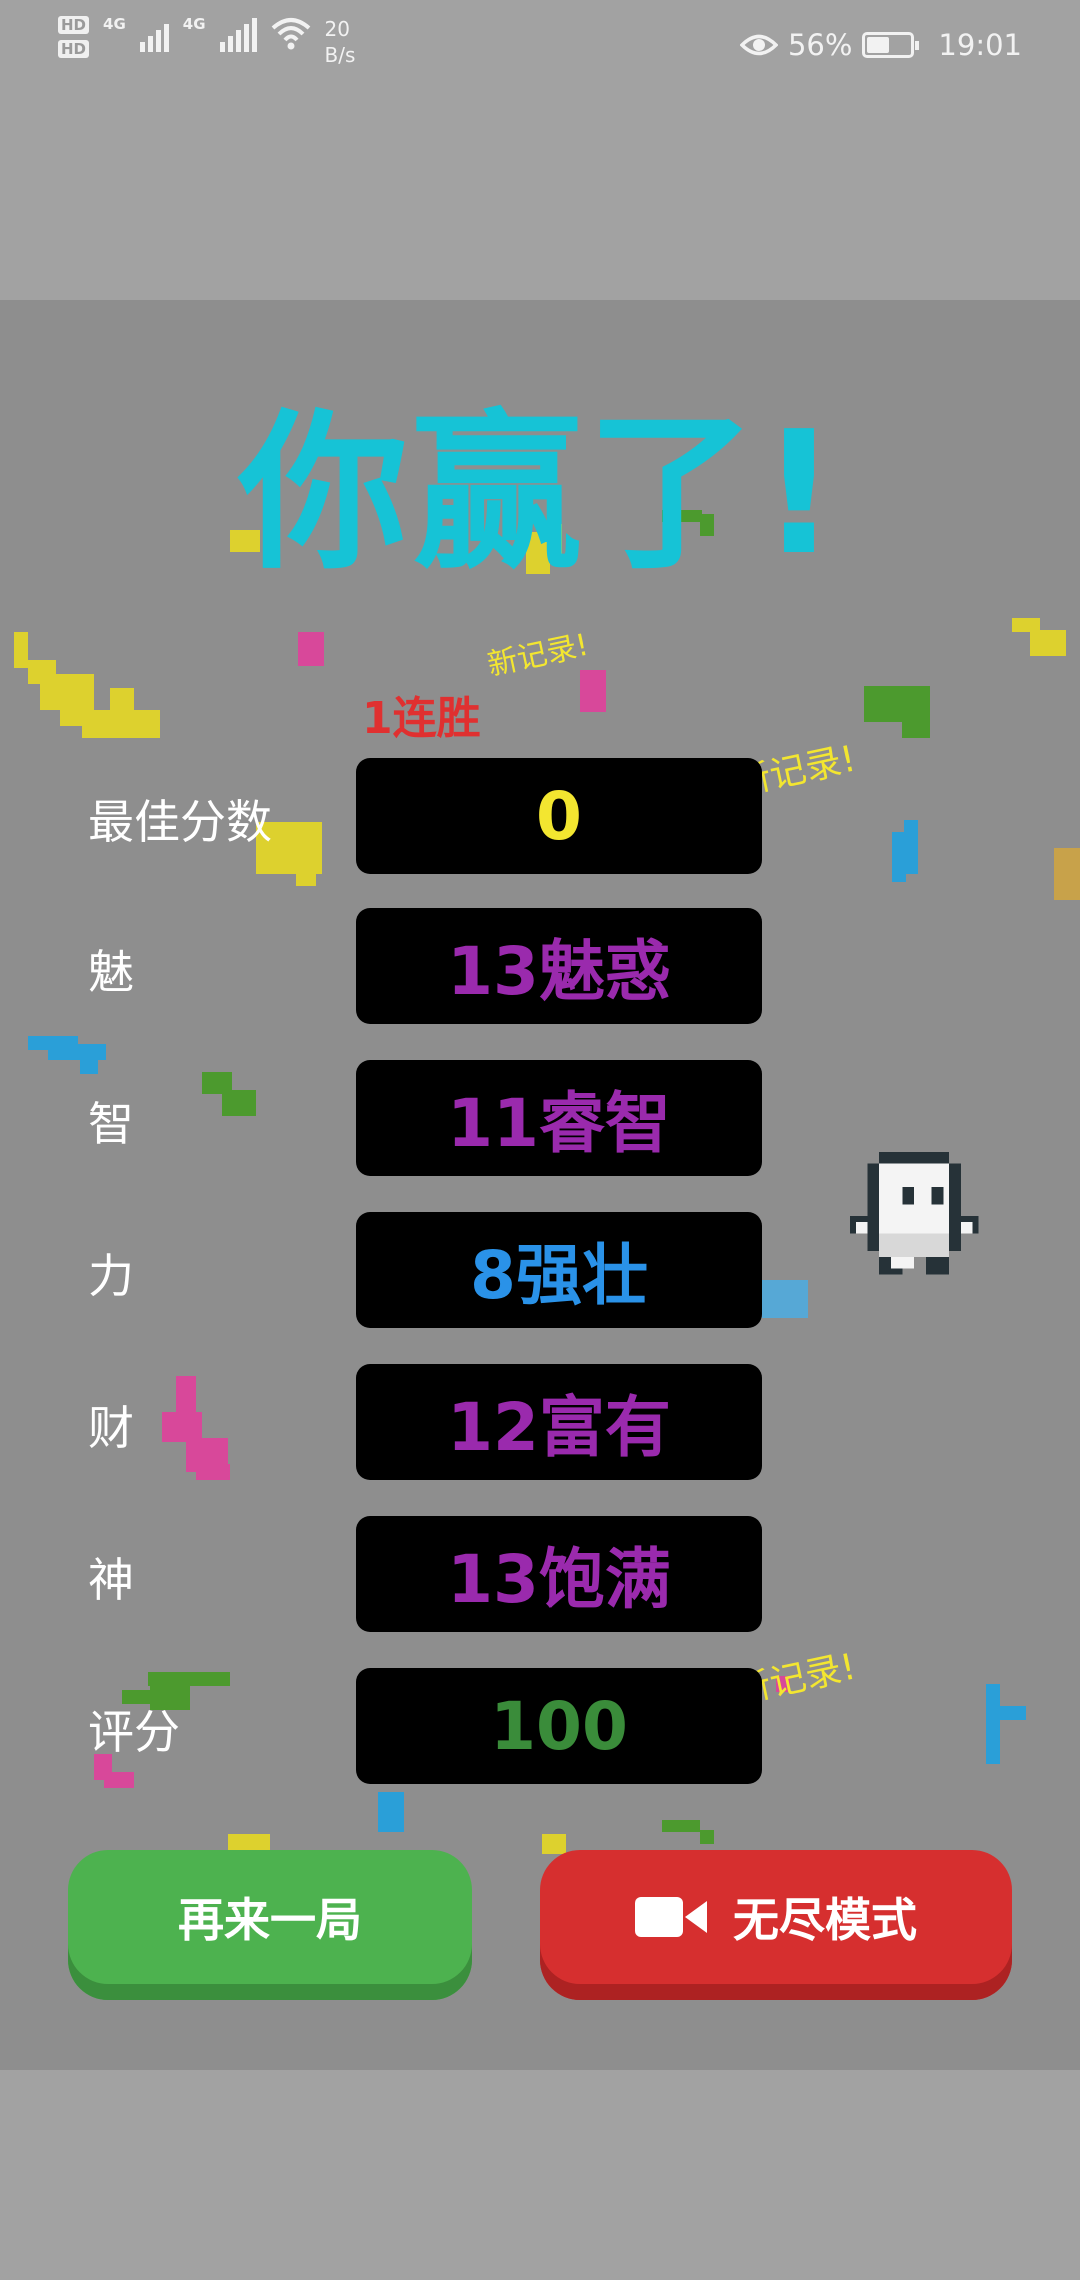 The width and height of the screenshot is (1080, 2280). Describe the element at coordinates (825, 1920) in the screenshot. I see `endless-mode-button-label: 无尽模式` at that location.